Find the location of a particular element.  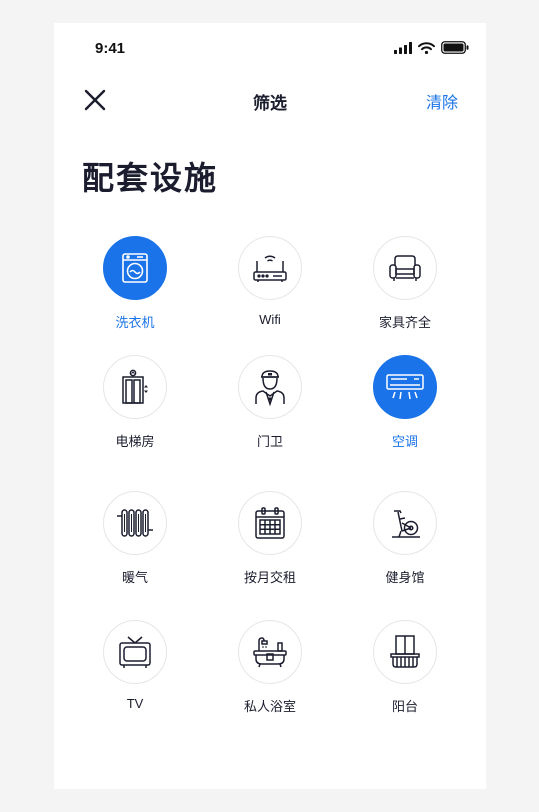

facility-gym: 健身馆 is located at coordinates (405, 538).